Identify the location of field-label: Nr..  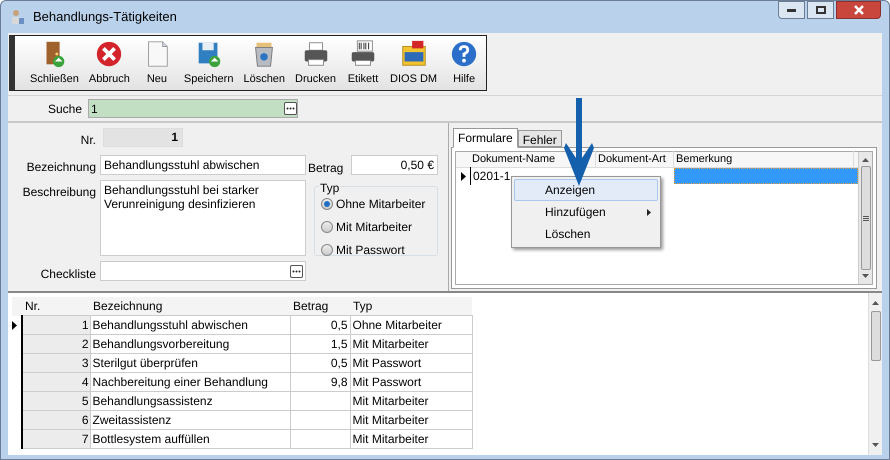
(88, 140).